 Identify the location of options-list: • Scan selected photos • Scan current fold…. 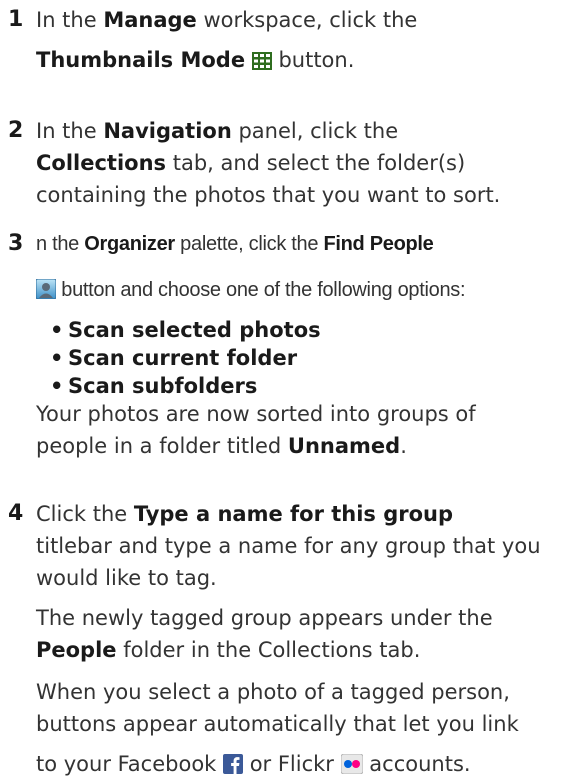
(306, 358).